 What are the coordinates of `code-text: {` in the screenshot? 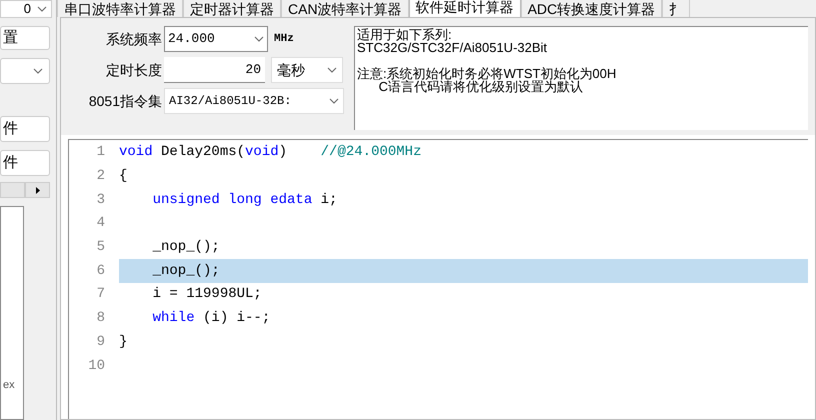 It's located at (123, 176).